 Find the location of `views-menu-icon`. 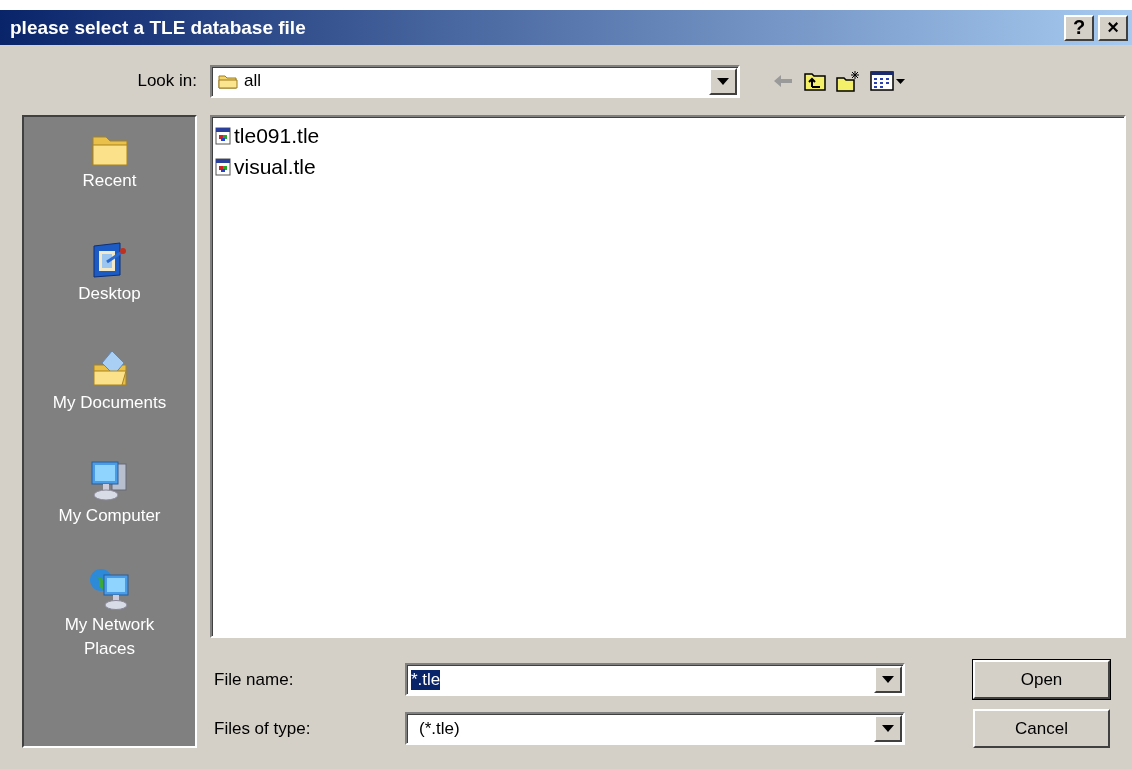

views-menu-icon is located at coordinates (888, 81).